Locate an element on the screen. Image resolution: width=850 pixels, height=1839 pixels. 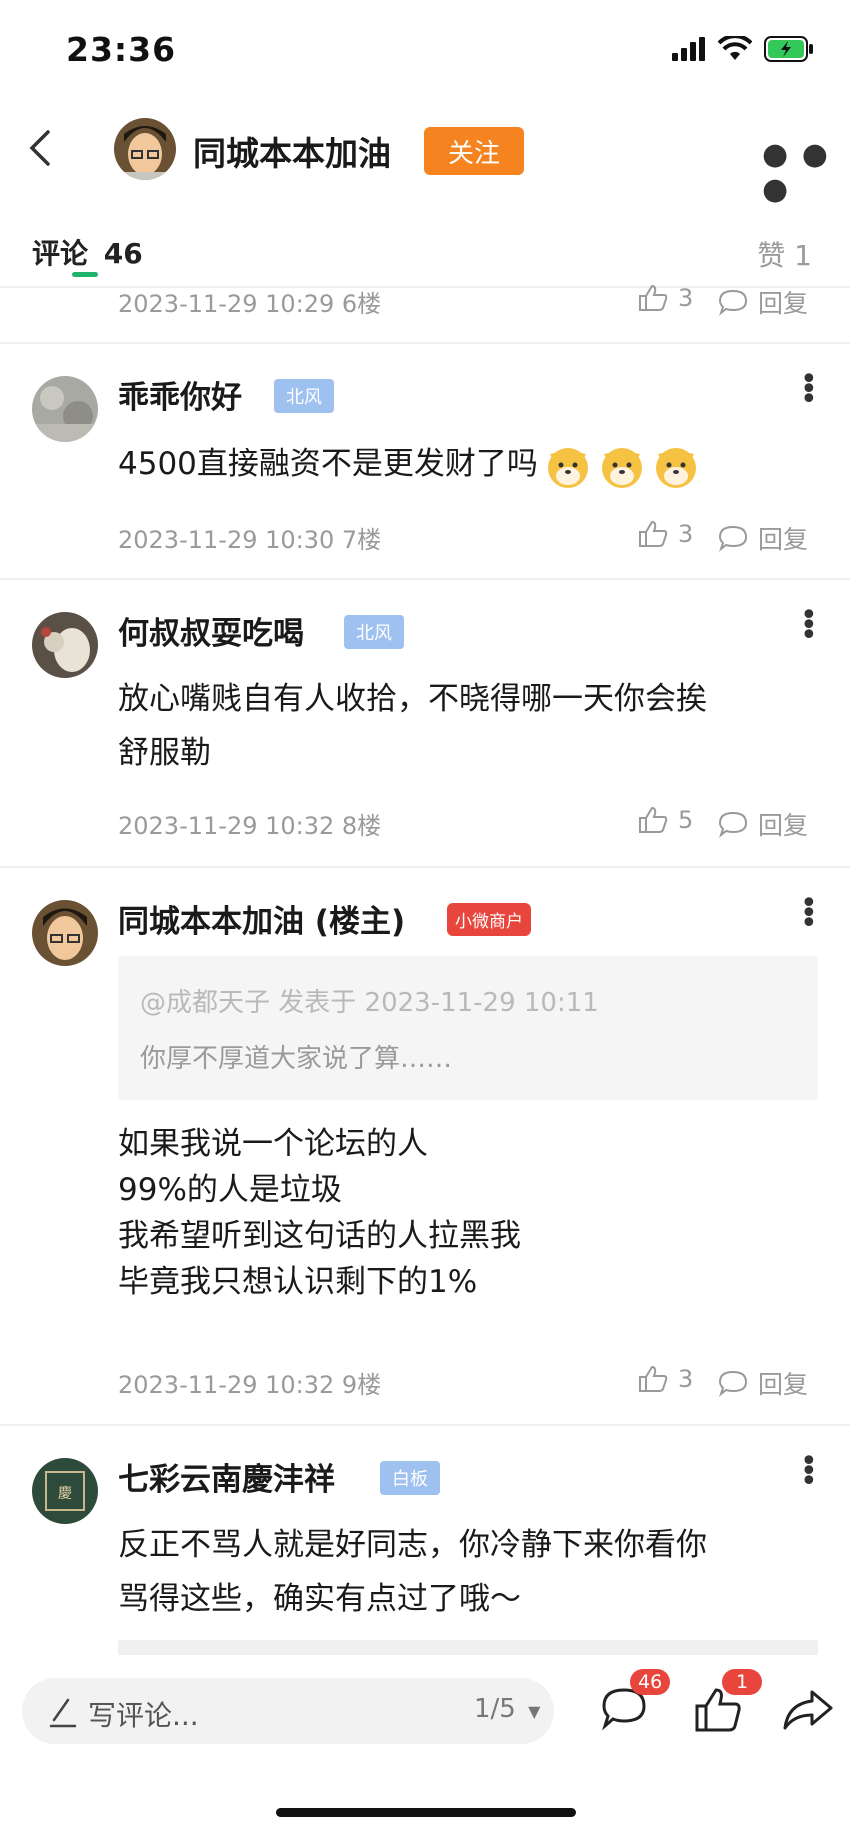
page-selector: 1/5 ▼ is located at coordinates (507, 1709).